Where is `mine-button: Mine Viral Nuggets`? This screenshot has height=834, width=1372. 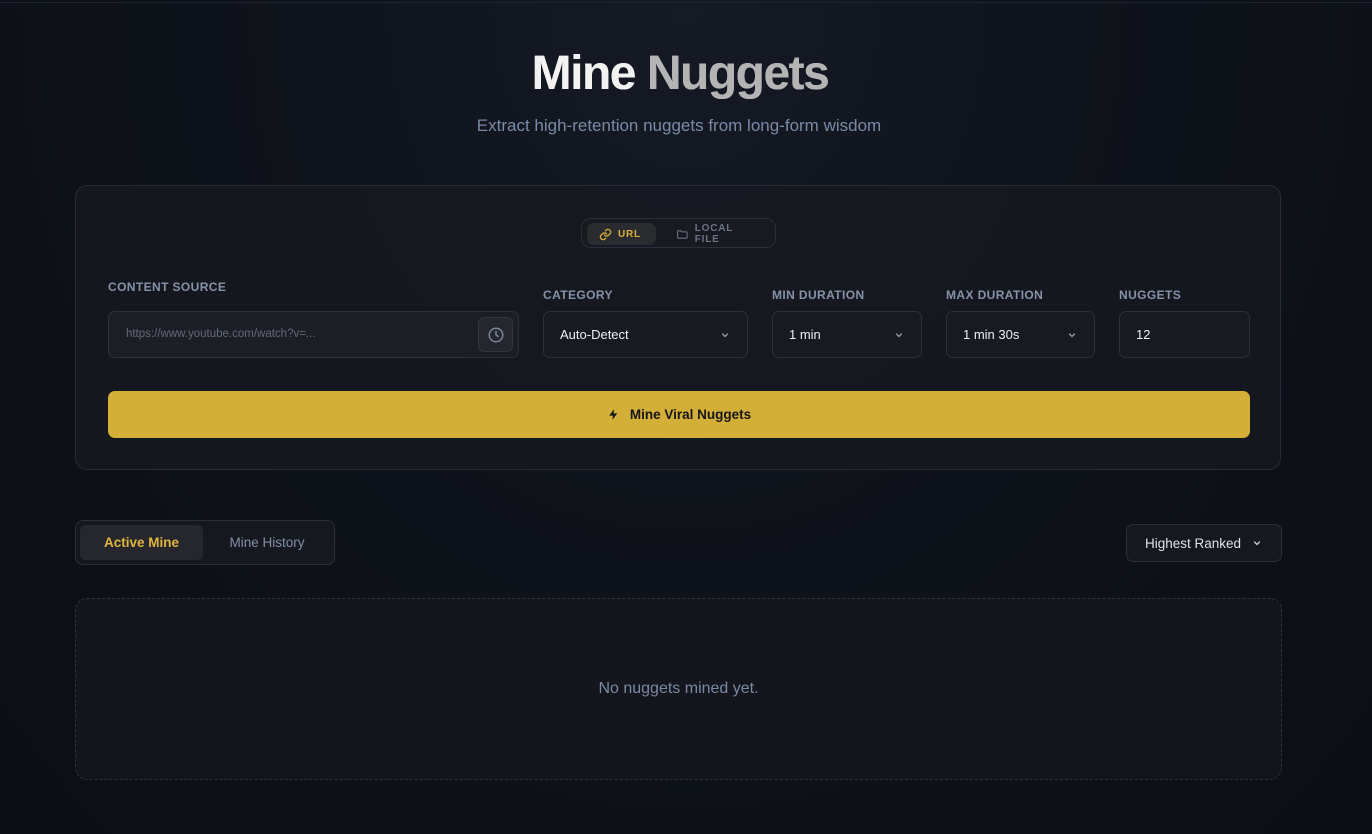
mine-button: Mine Viral Nuggets is located at coordinates (679, 414).